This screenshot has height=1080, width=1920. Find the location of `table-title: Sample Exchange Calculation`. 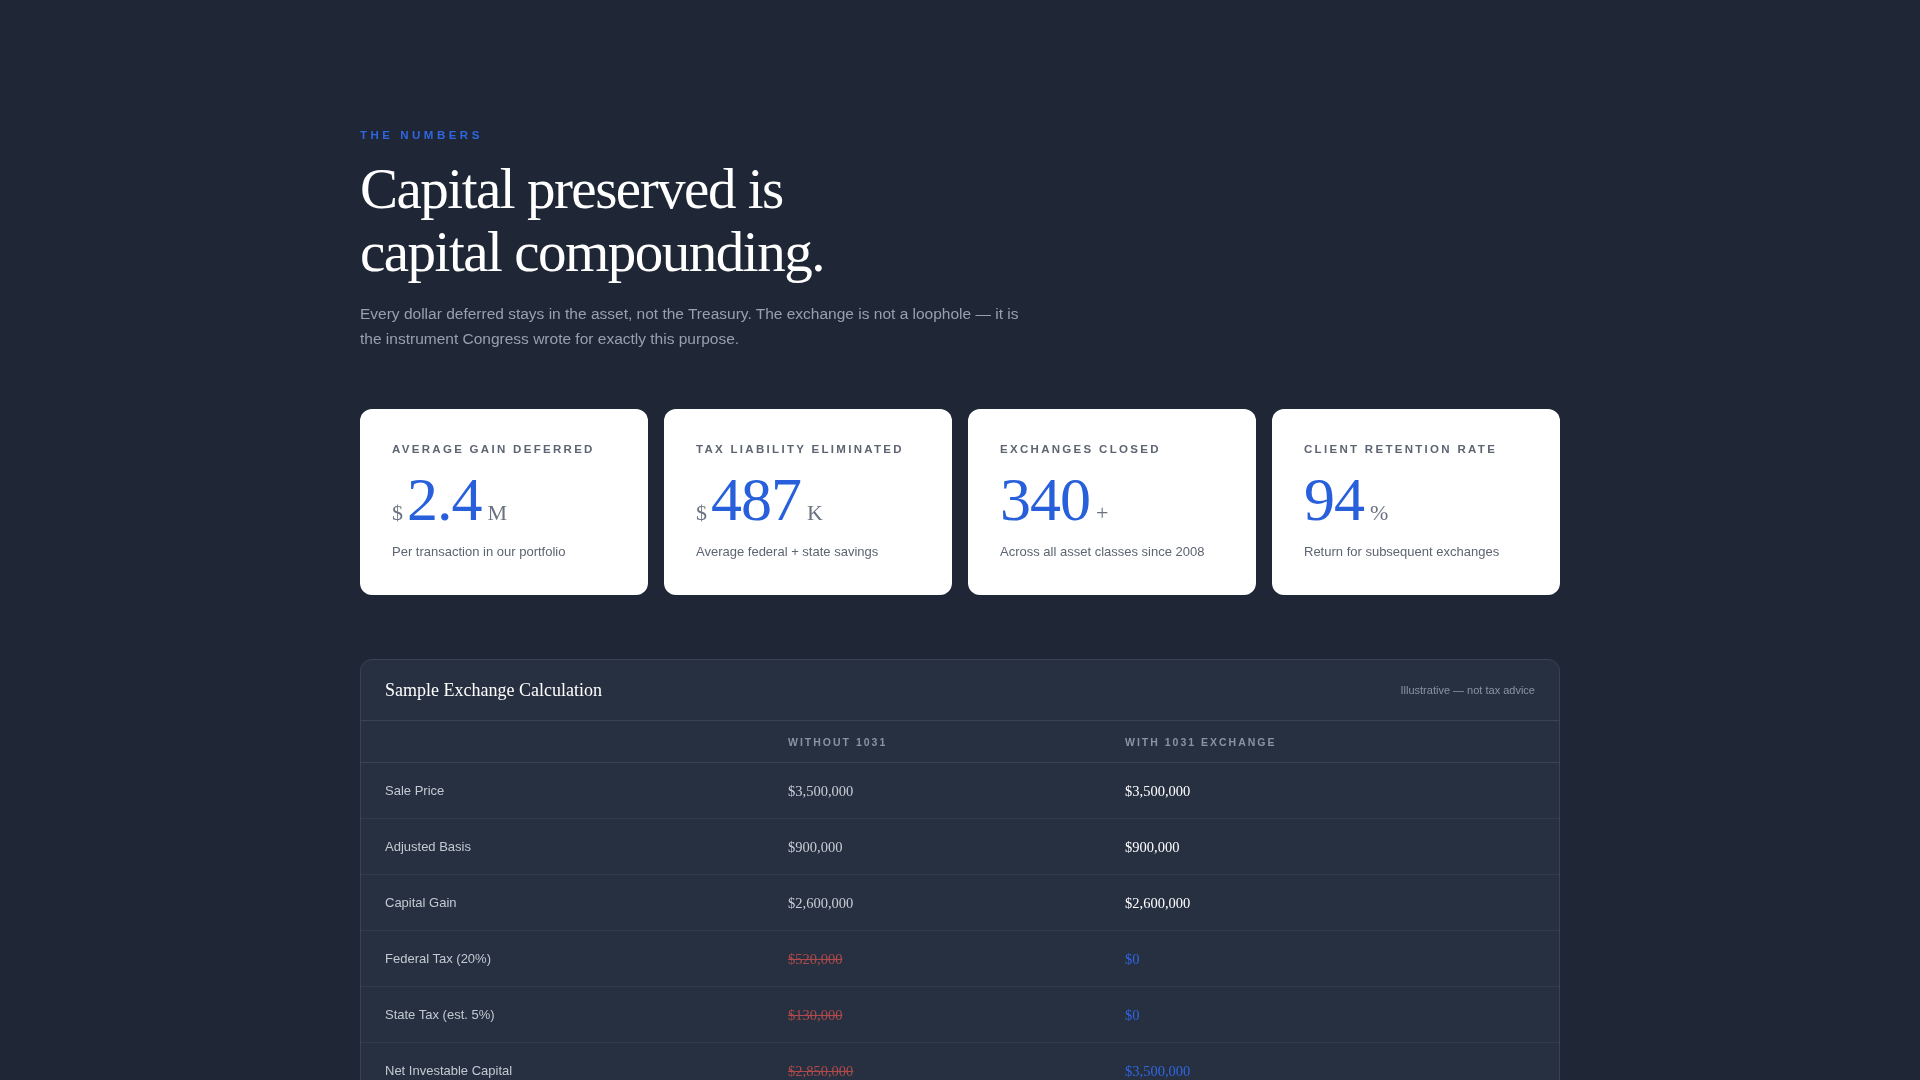

table-title: Sample Exchange Calculation is located at coordinates (493, 690).